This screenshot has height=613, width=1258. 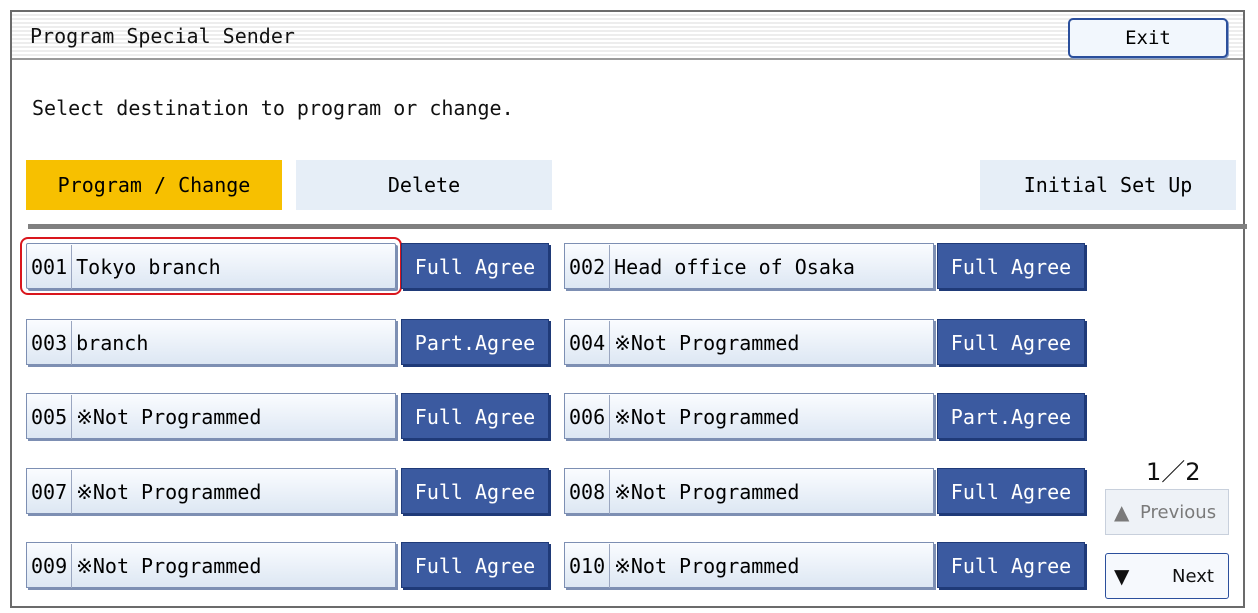 What do you see at coordinates (162, 36) in the screenshot?
I see `screen-title: Program Special Sender` at bounding box center [162, 36].